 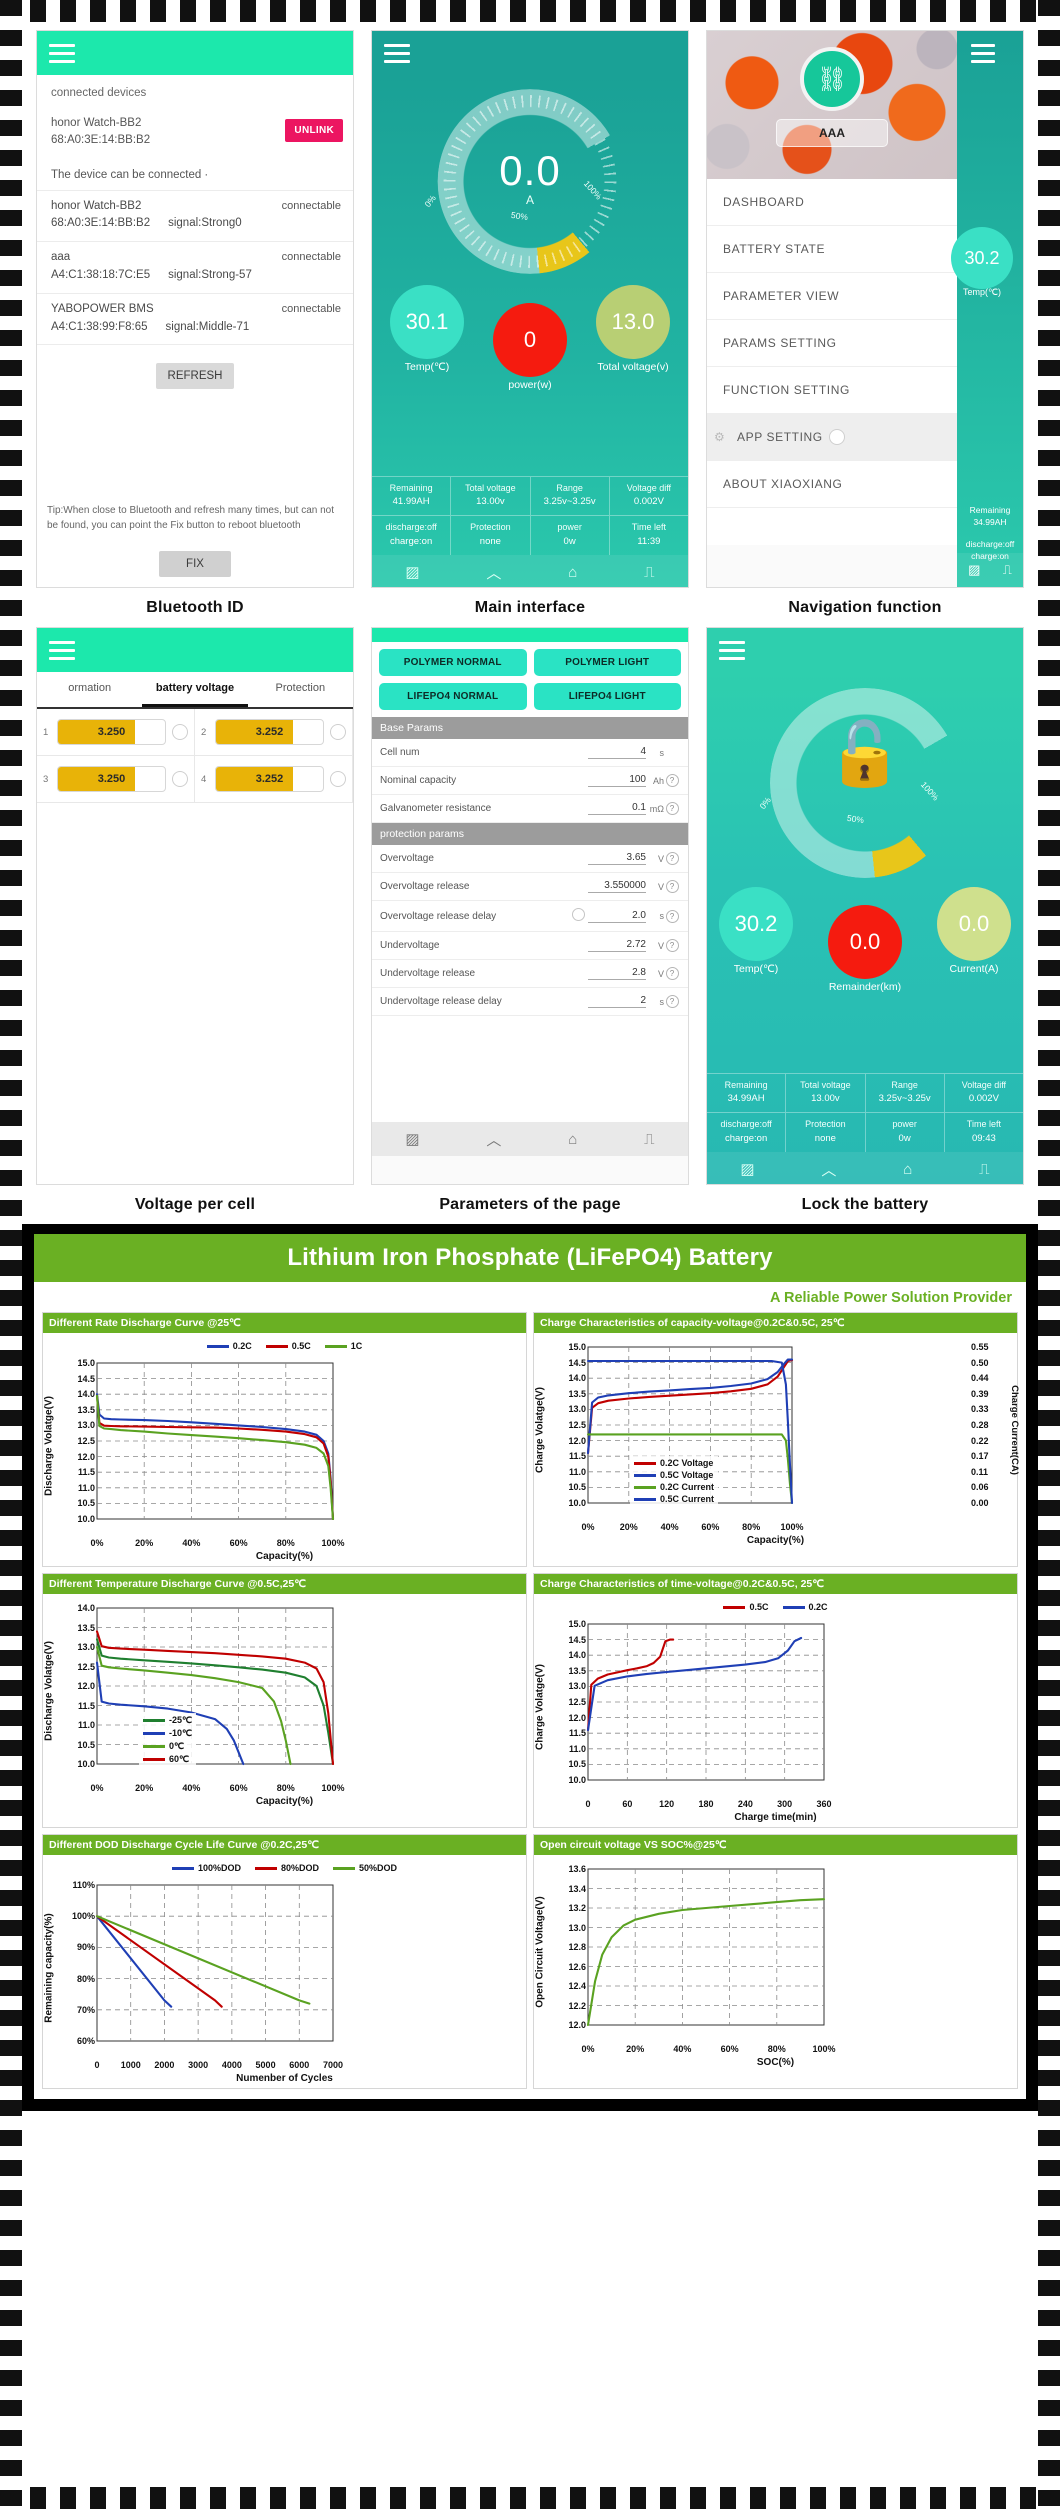 What do you see at coordinates (116, 779) in the screenshot?
I see `list-item: 3 3.250` at bounding box center [116, 779].